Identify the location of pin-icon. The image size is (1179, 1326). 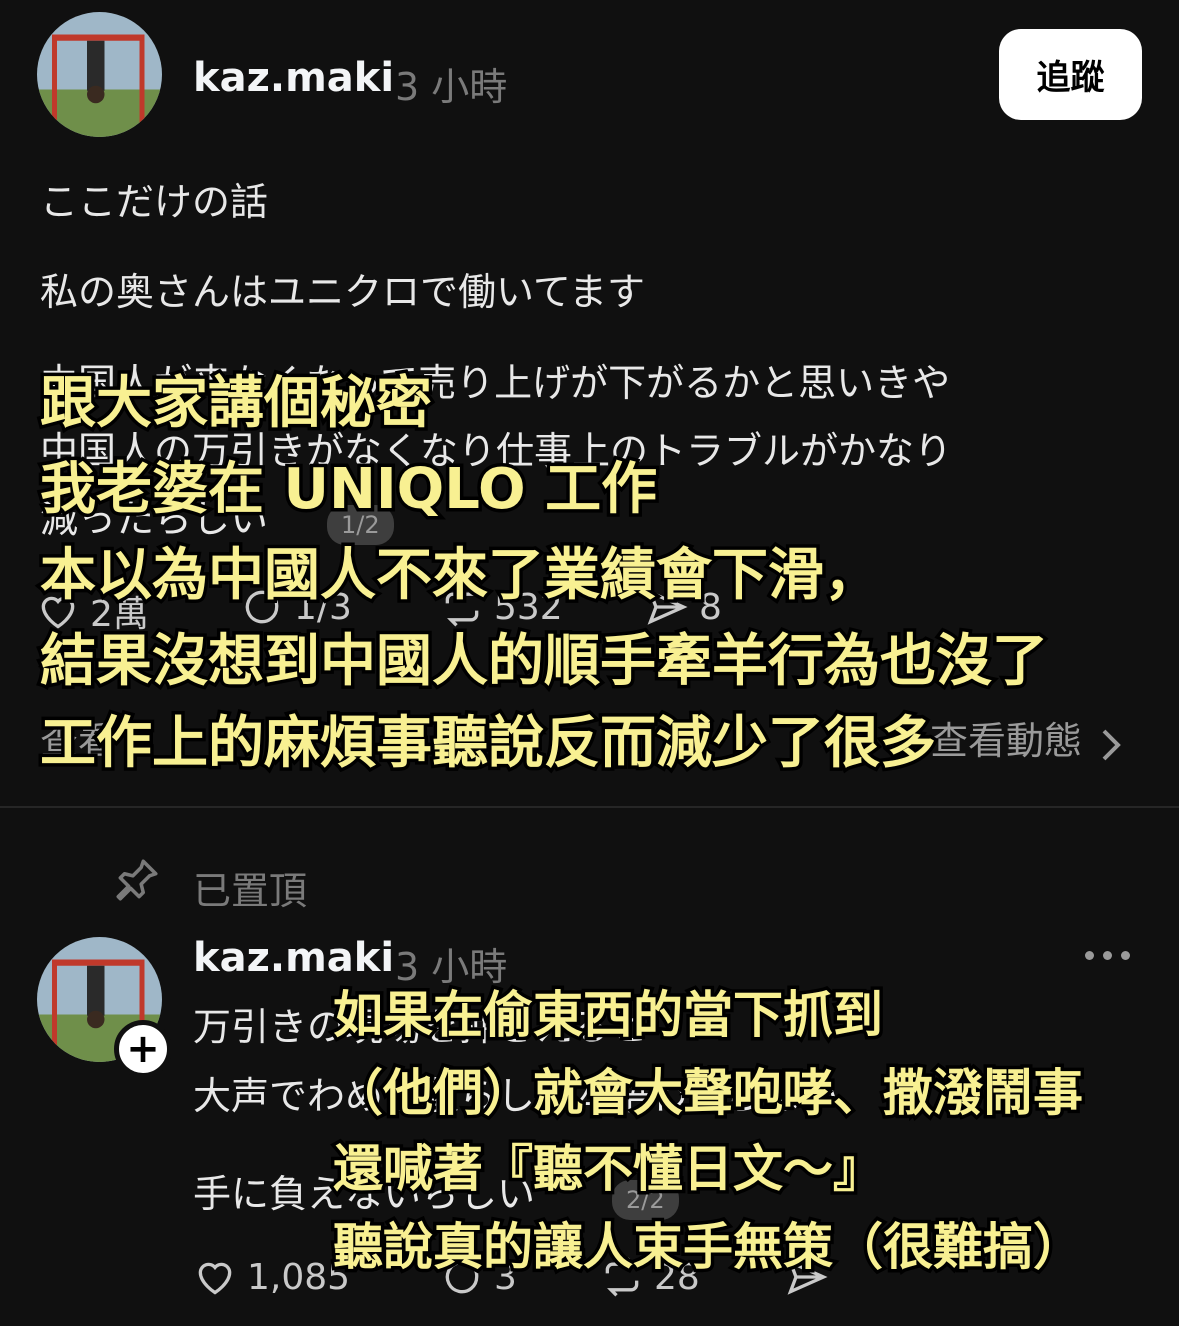
(137, 882).